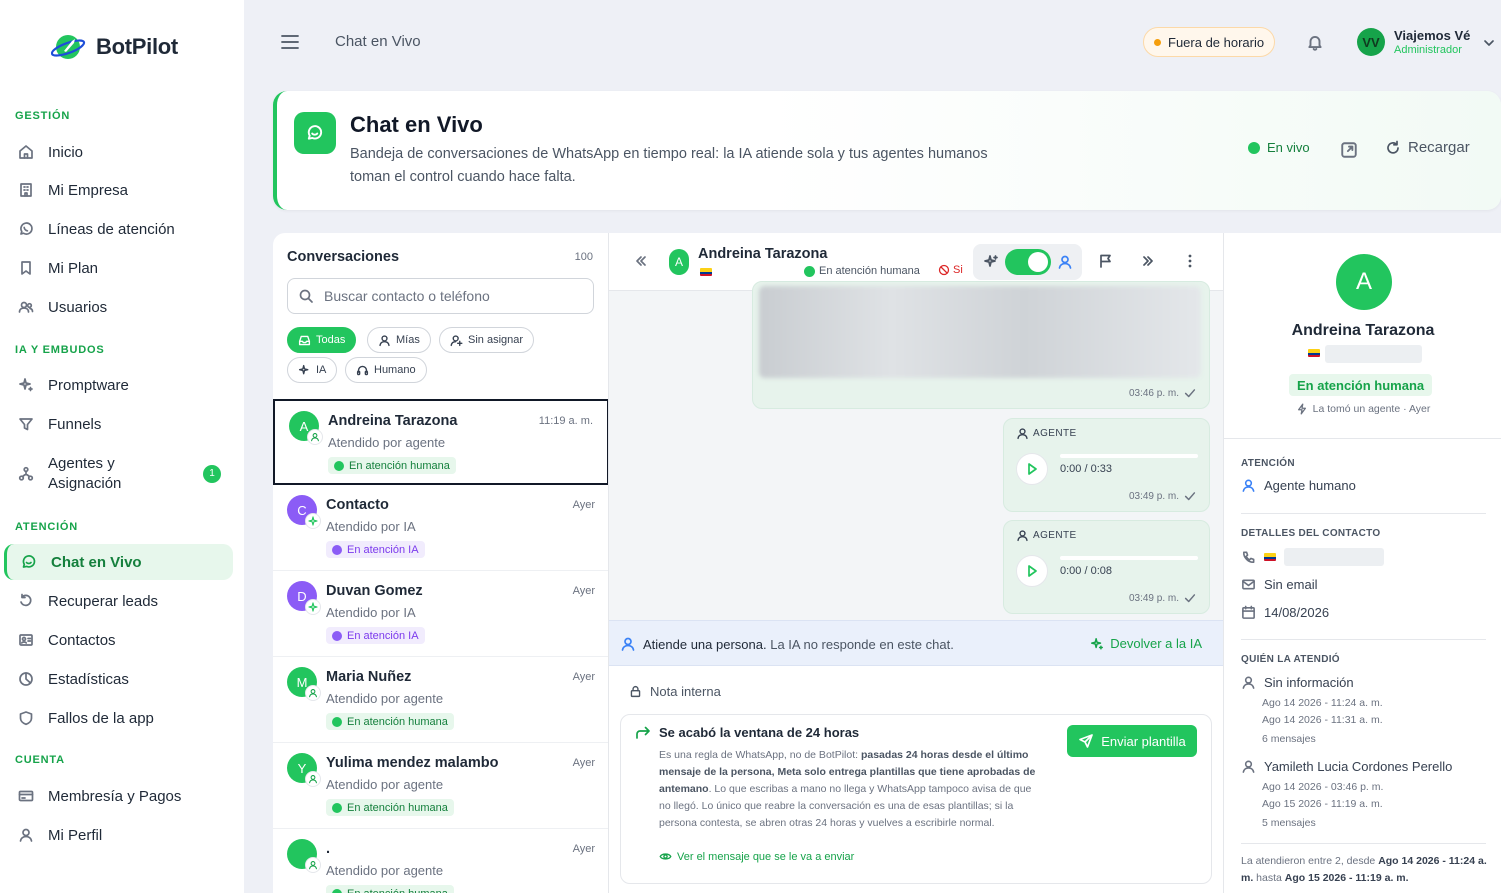 The width and height of the screenshot is (1501, 893). Describe the element at coordinates (1373, 354) in the screenshot. I see `phone-blurred` at that location.